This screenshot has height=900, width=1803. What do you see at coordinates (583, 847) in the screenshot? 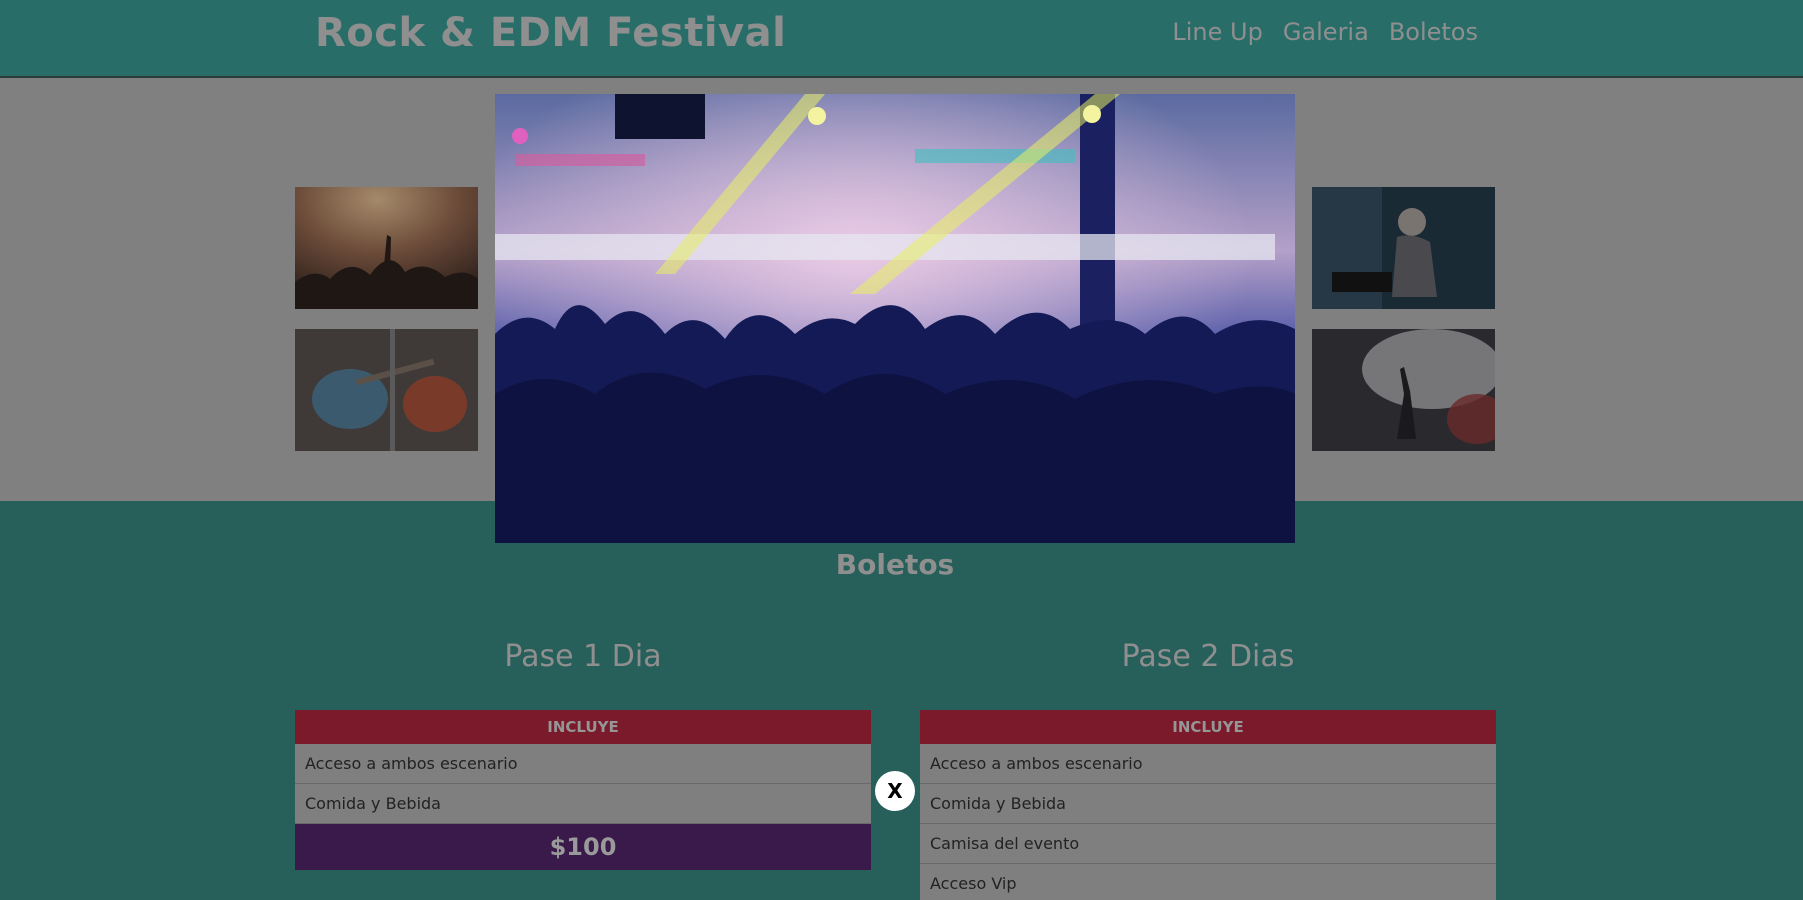
I see `price-label: $100` at bounding box center [583, 847].